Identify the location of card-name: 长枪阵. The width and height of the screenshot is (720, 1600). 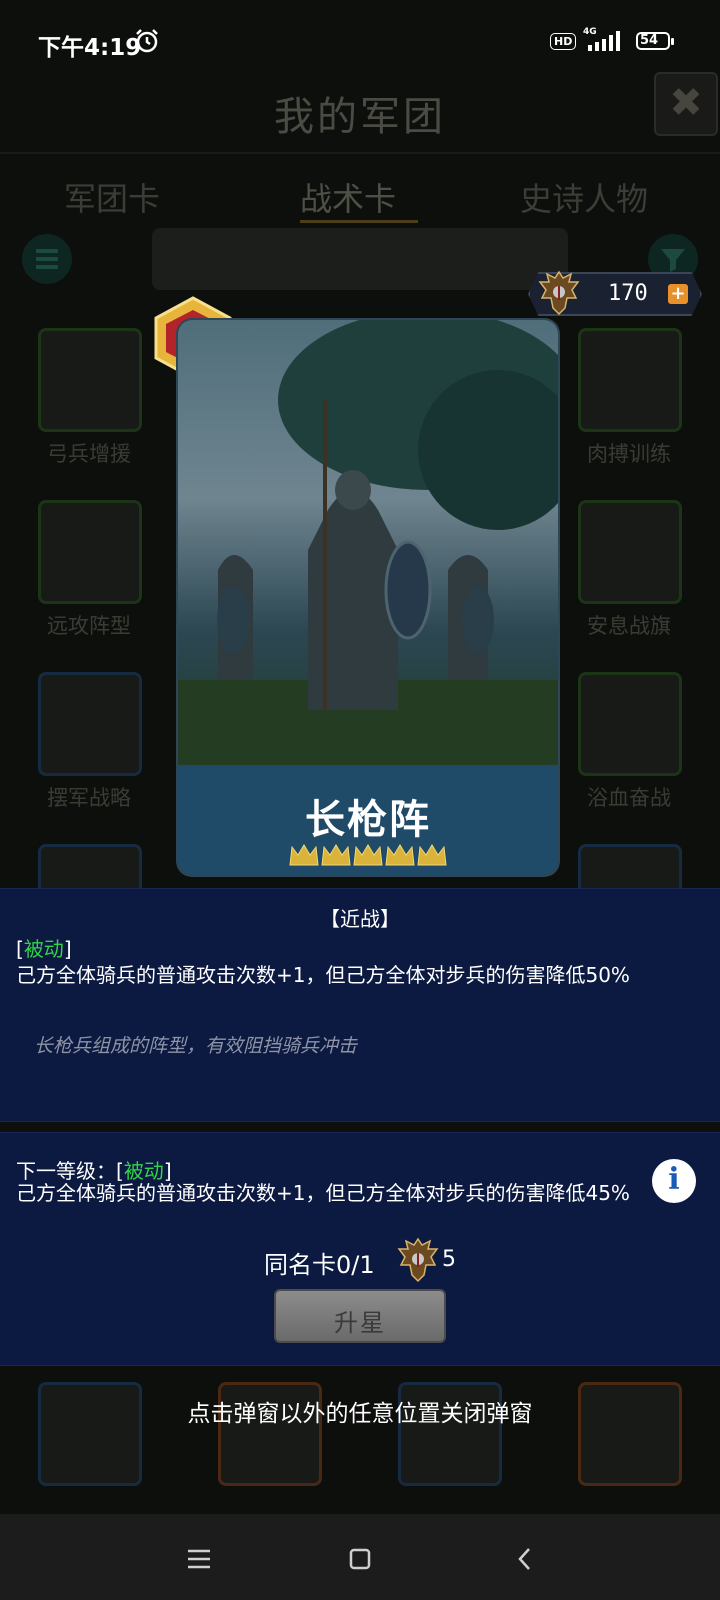
(368, 820).